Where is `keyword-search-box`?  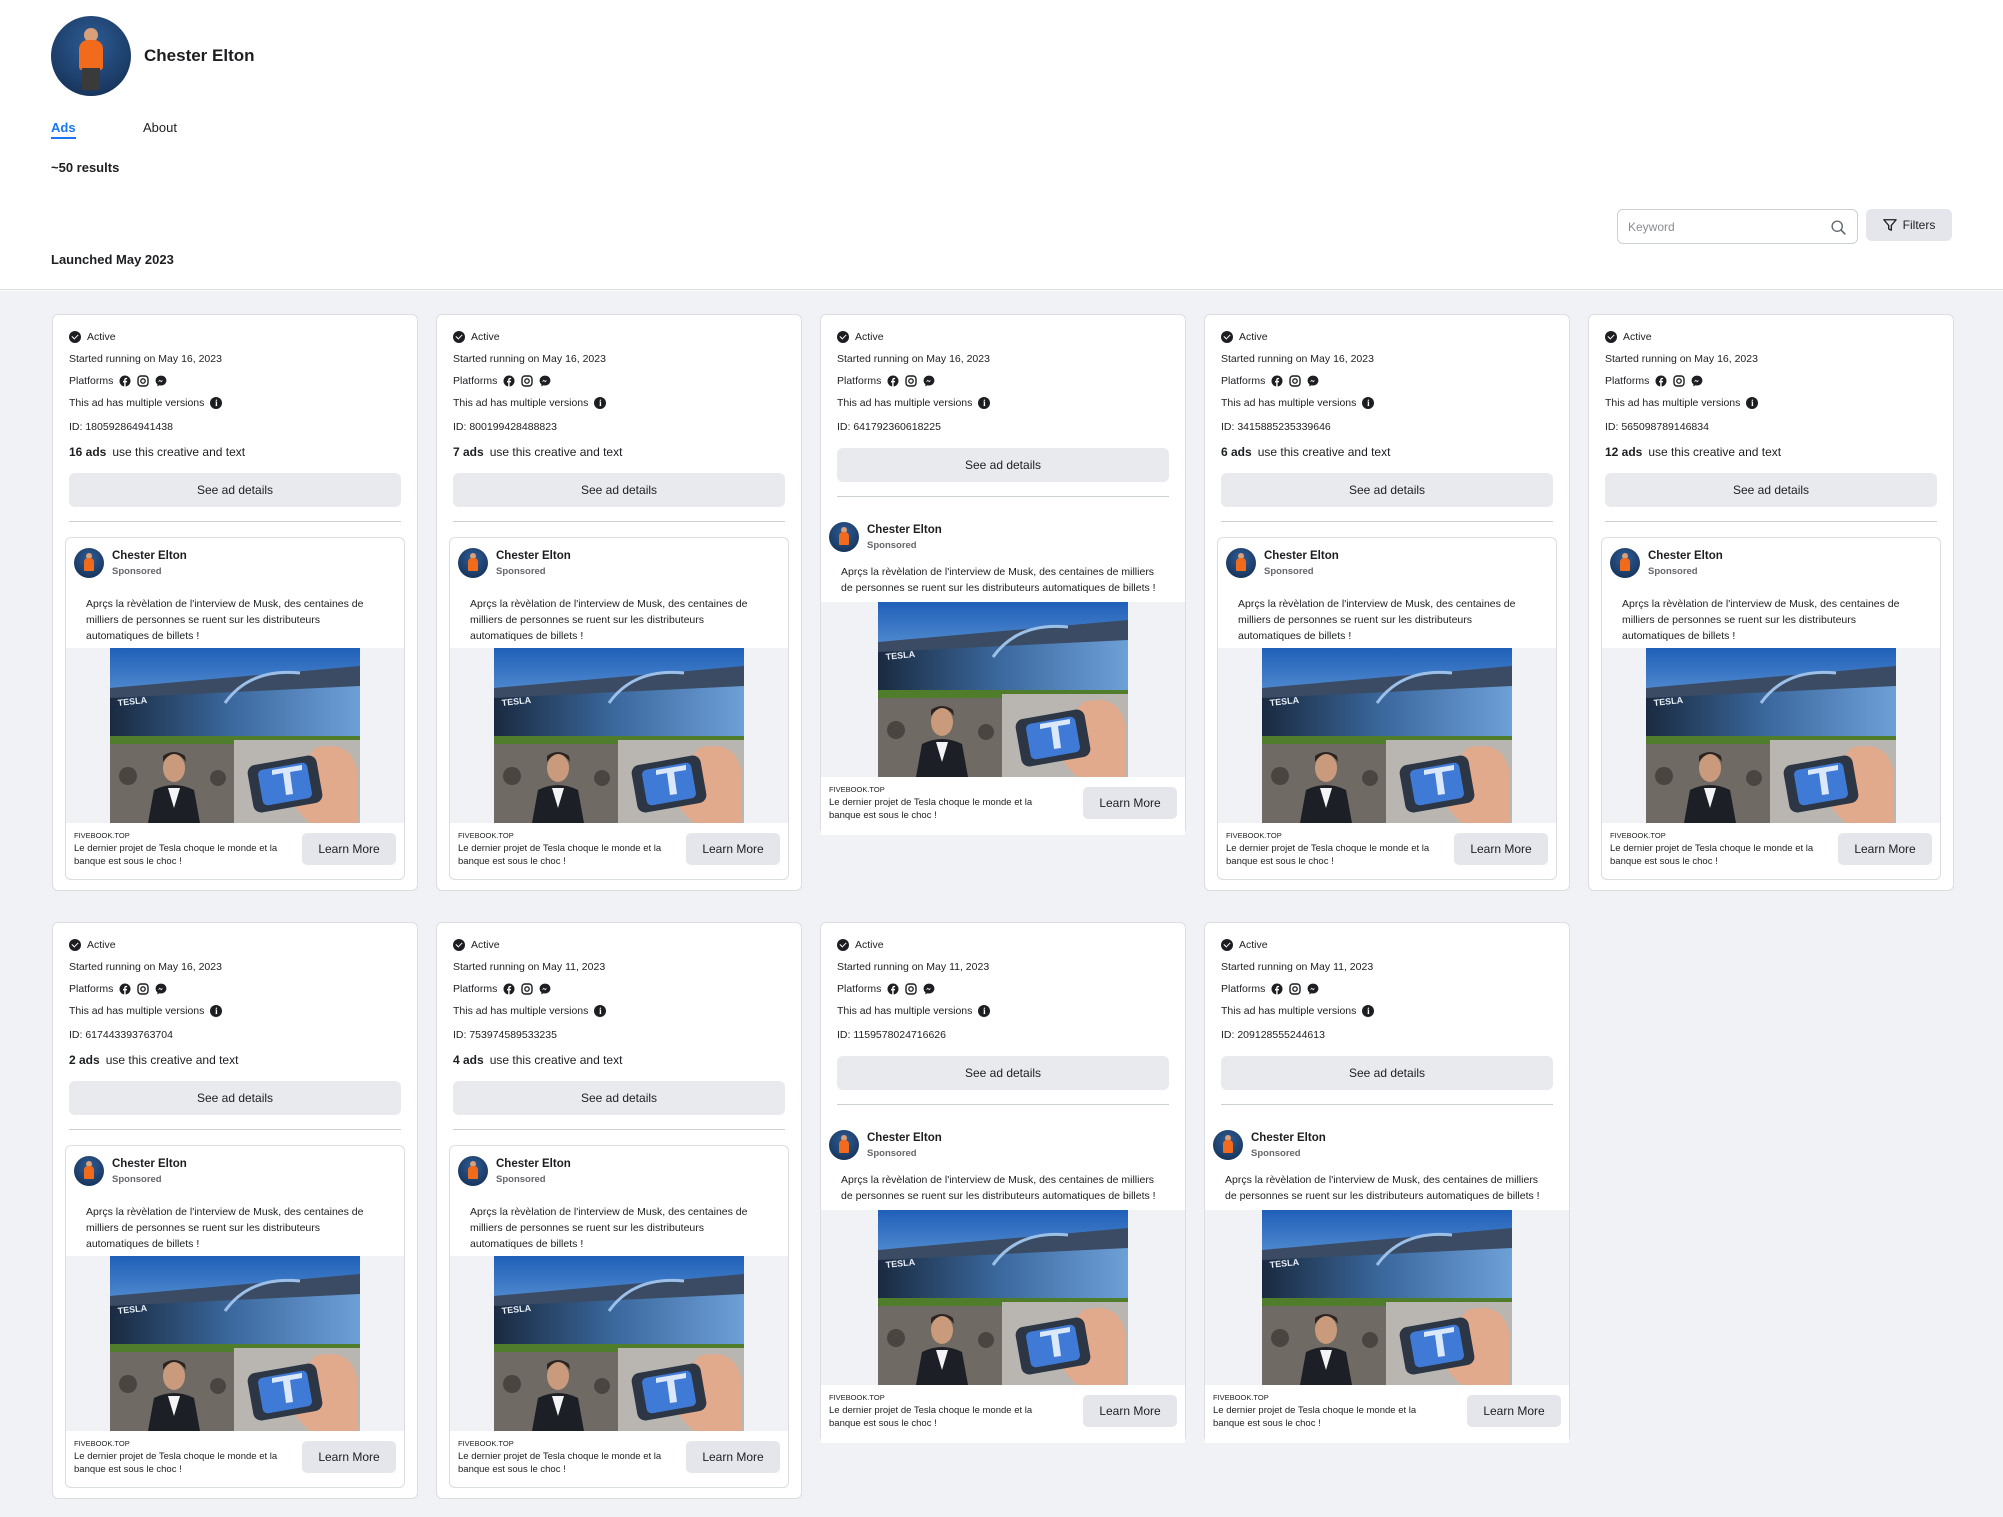 keyword-search-box is located at coordinates (1737, 226).